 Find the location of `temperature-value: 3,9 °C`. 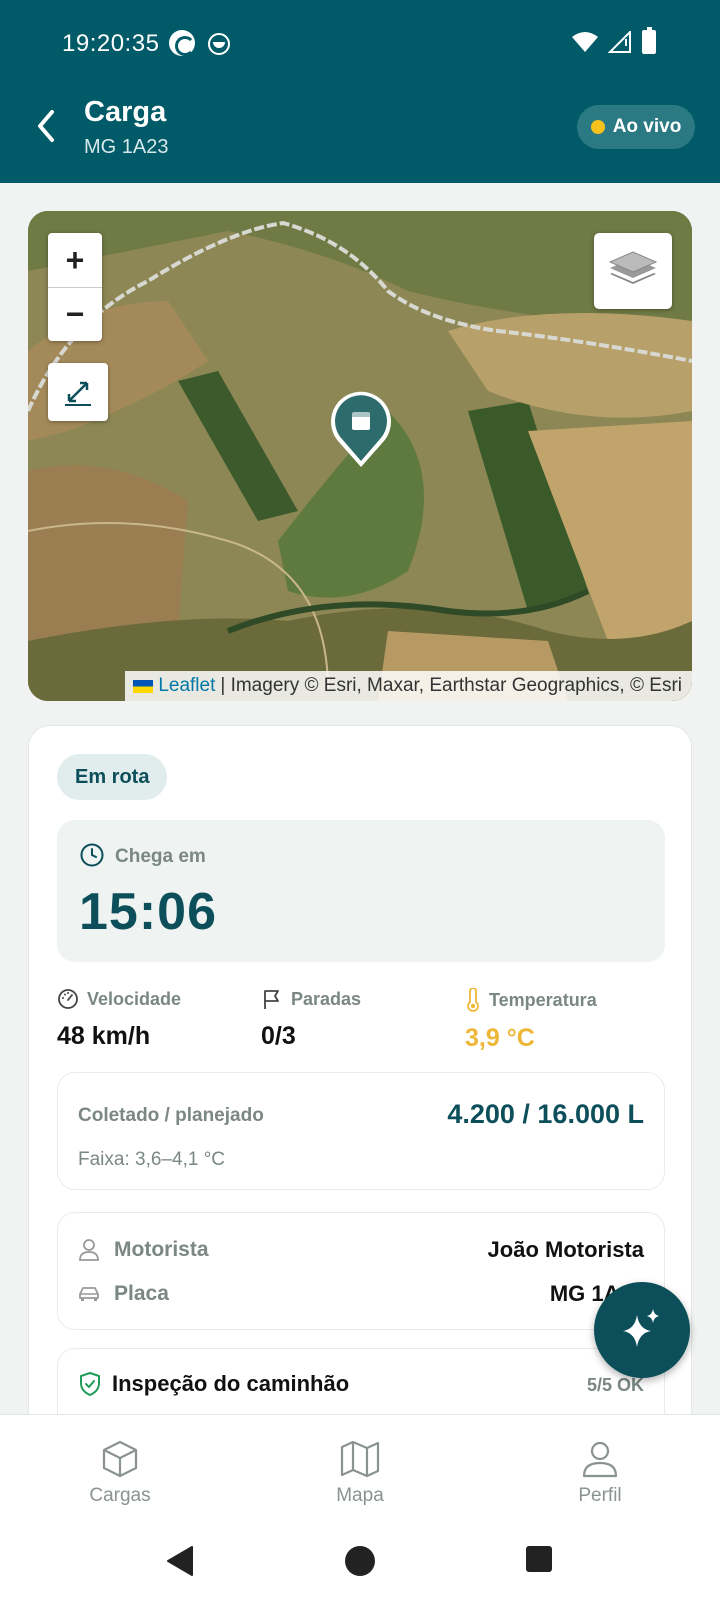

temperature-value: 3,9 °C is located at coordinates (500, 1038).